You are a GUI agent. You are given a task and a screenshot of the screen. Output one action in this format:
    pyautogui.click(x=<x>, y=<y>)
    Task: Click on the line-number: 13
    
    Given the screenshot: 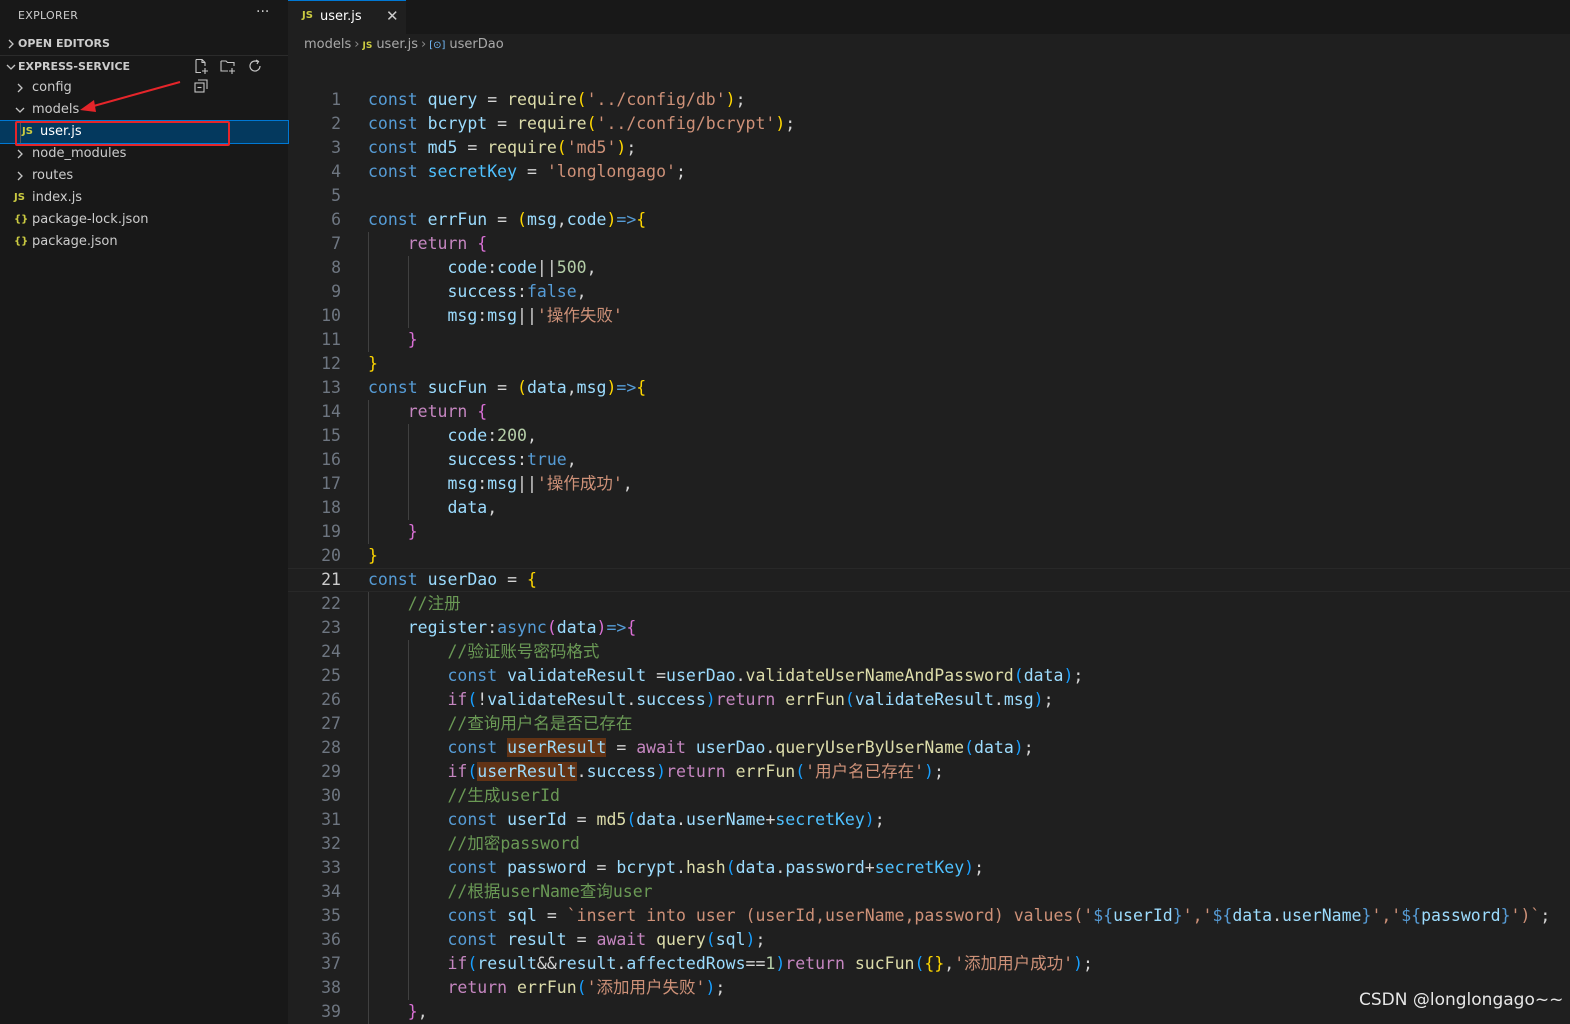 What is the action you would take?
    pyautogui.click(x=331, y=387)
    